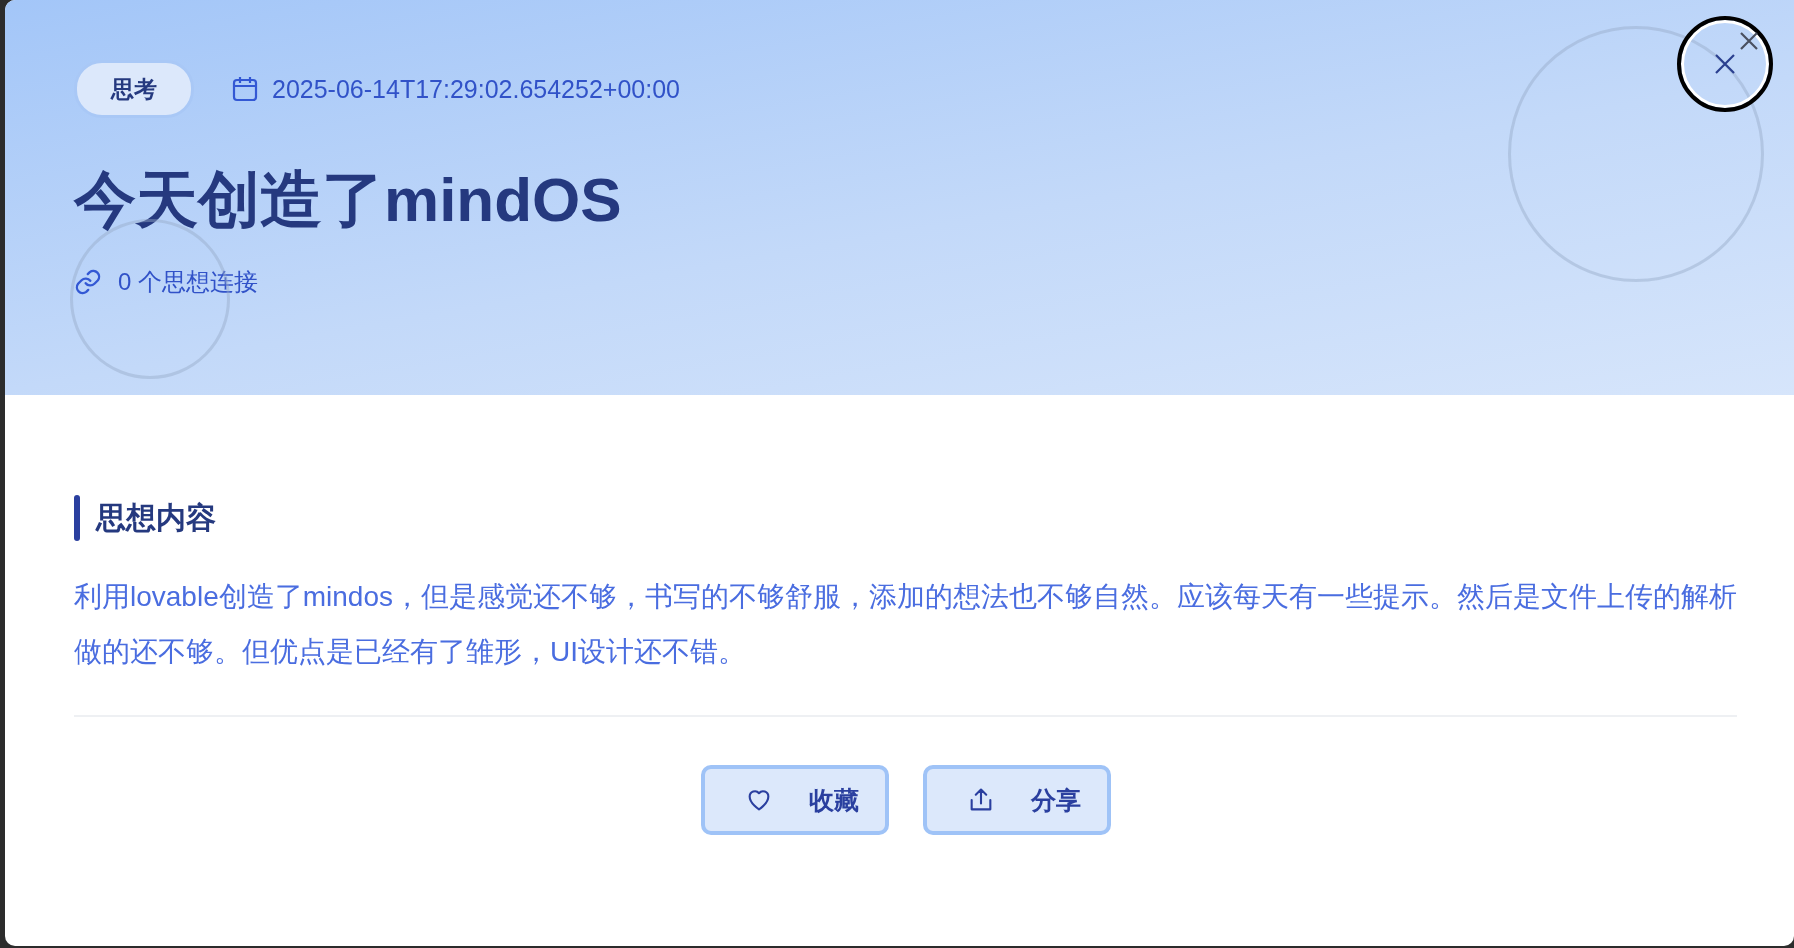 This screenshot has height=948, width=1794. Describe the element at coordinates (88, 282) in the screenshot. I see `link-icon` at that location.